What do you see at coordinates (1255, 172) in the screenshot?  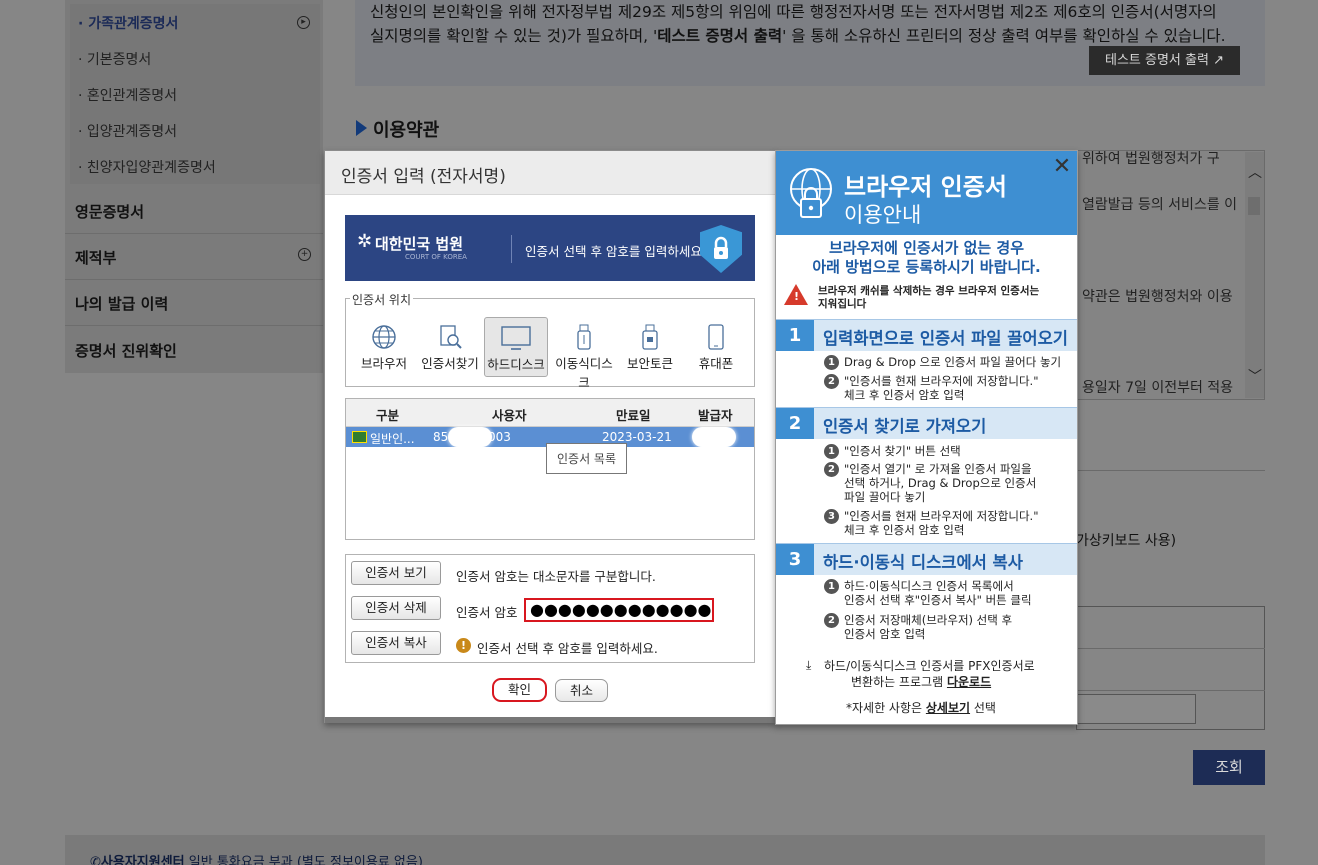 I see `chevron-up-icon: ︿` at bounding box center [1255, 172].